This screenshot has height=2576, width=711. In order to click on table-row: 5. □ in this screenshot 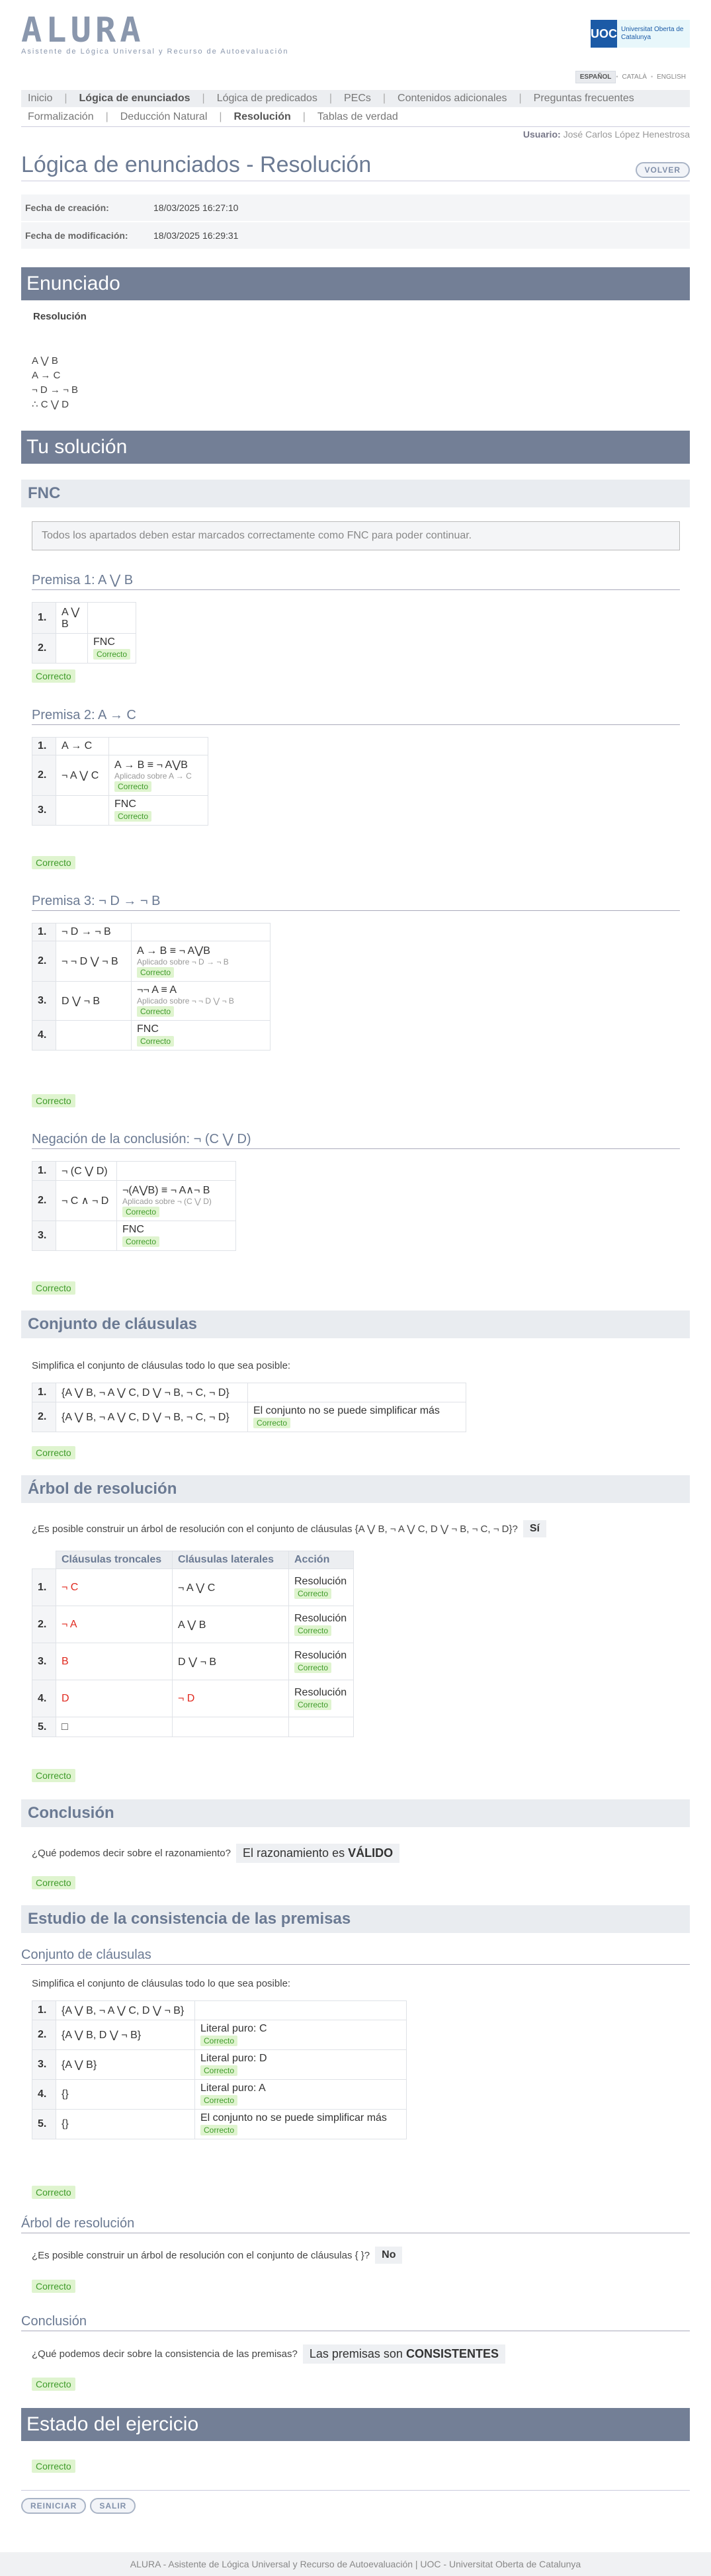, I will do `click(193, 1727)`.